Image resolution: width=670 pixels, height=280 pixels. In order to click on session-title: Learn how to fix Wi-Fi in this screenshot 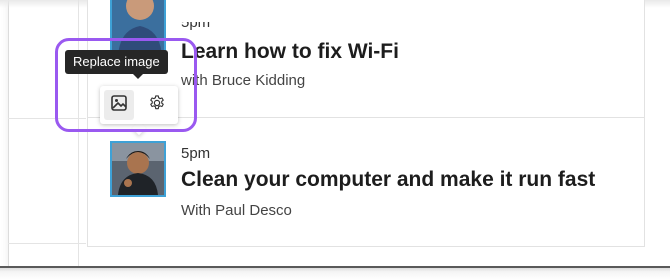, I will do `click(290, 52)`.